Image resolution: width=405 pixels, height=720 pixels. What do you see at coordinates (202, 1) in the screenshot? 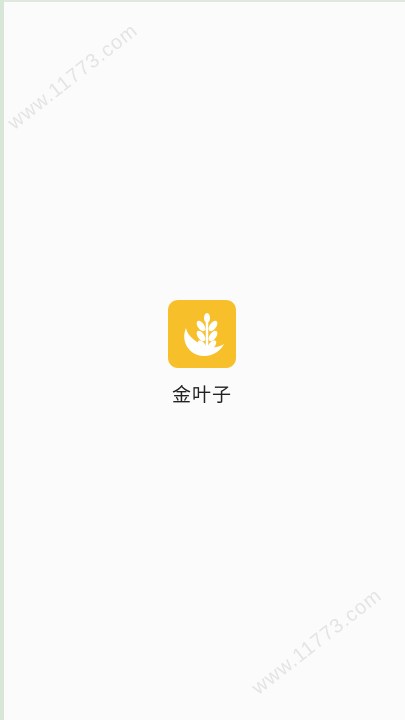
I see `top-edge` at bounding box center [202, 1].